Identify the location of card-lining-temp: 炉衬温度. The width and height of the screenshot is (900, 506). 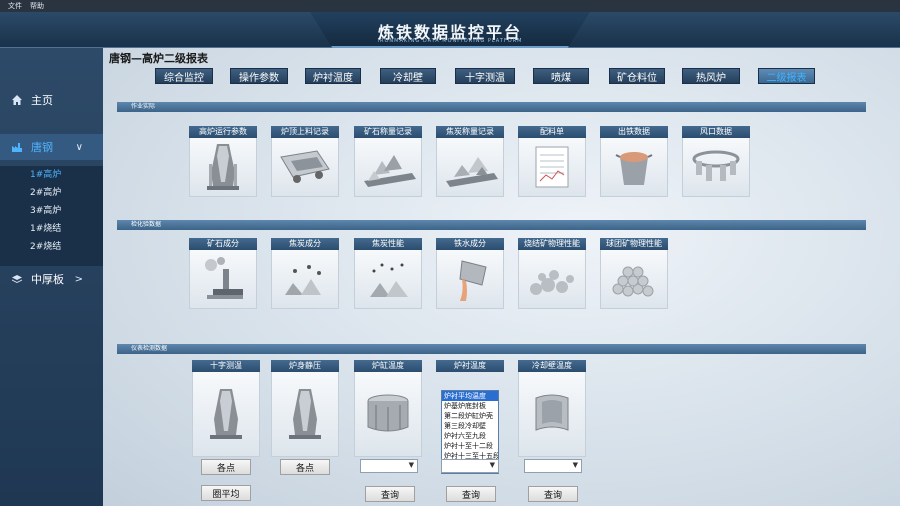
(470, 366).